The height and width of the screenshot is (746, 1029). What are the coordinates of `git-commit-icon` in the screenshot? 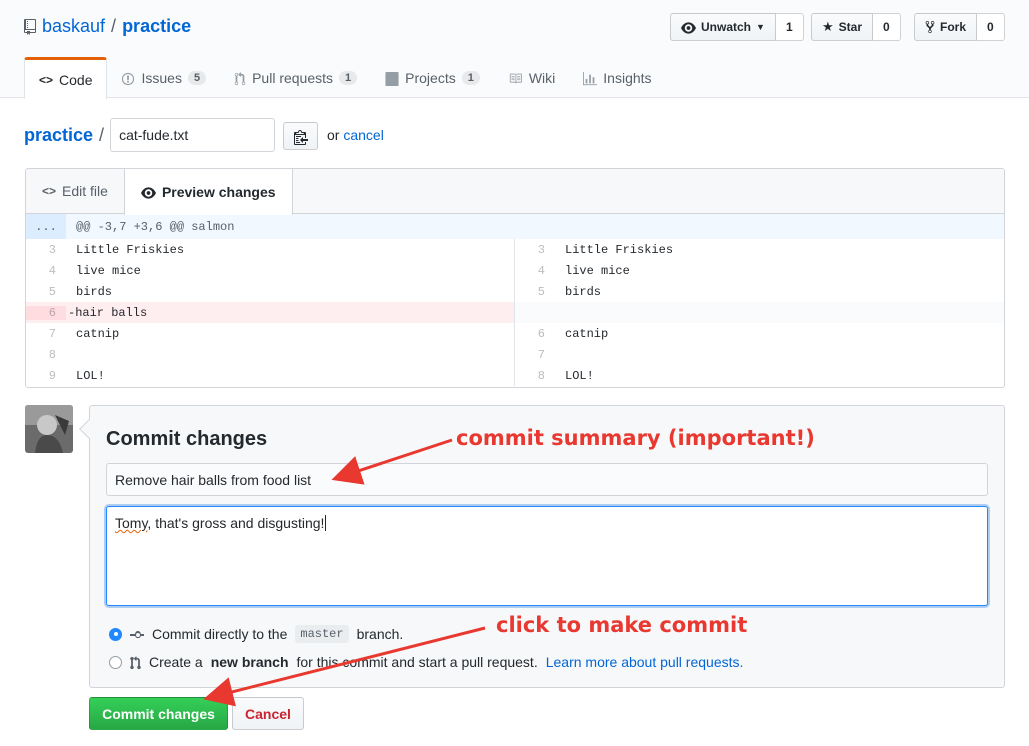 It's located at (137, 634).